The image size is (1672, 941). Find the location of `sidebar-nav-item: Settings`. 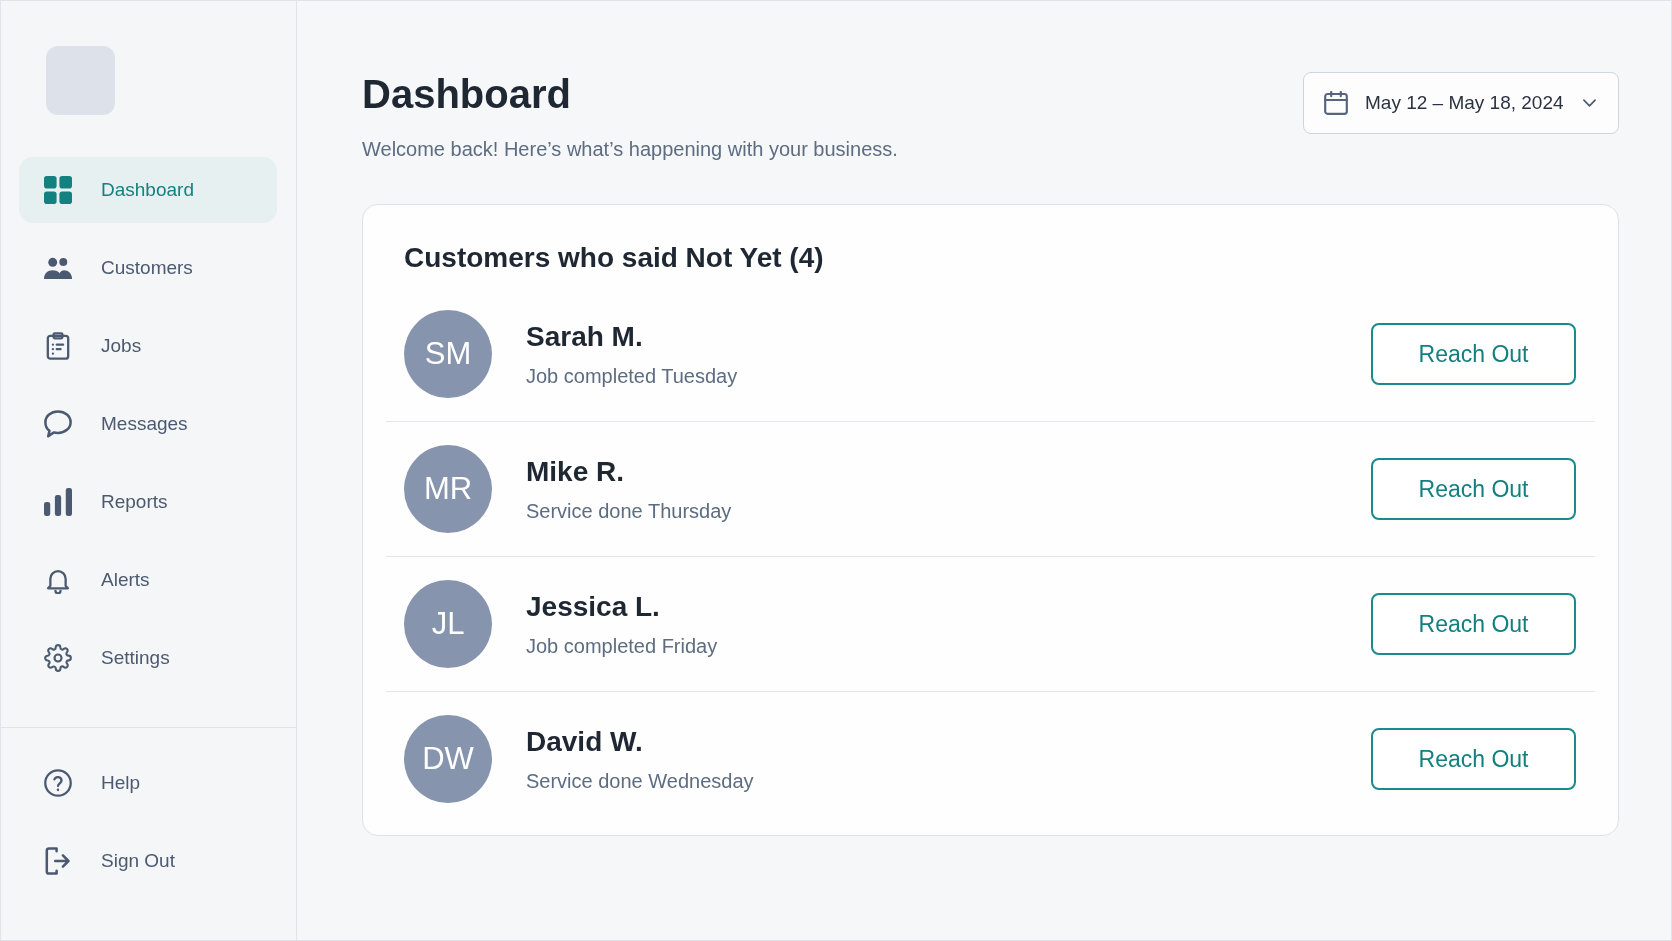

sidebar-nav-item: Settings is located at coordinates (148, 658).